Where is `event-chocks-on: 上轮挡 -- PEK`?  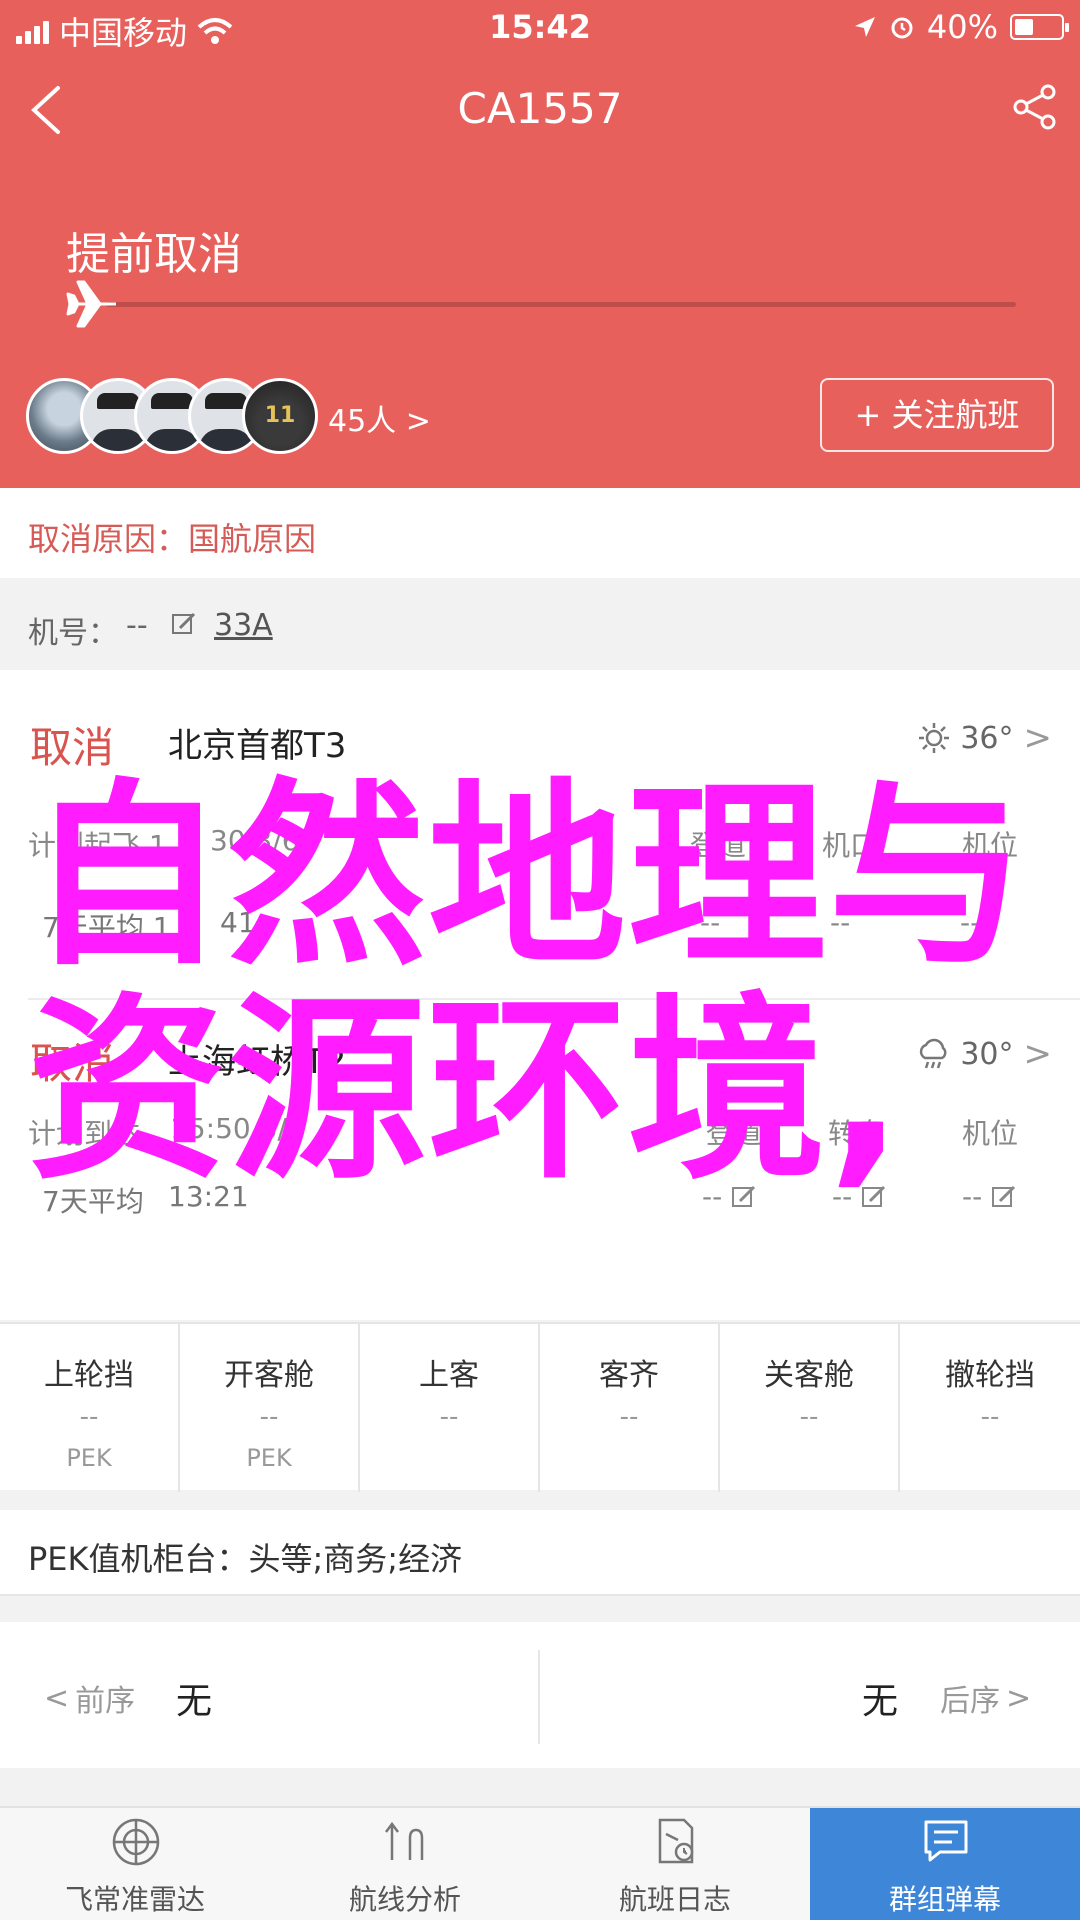 event-chocks-on: 上轮挡 -- PEK is located at coordinates (90, 1408).